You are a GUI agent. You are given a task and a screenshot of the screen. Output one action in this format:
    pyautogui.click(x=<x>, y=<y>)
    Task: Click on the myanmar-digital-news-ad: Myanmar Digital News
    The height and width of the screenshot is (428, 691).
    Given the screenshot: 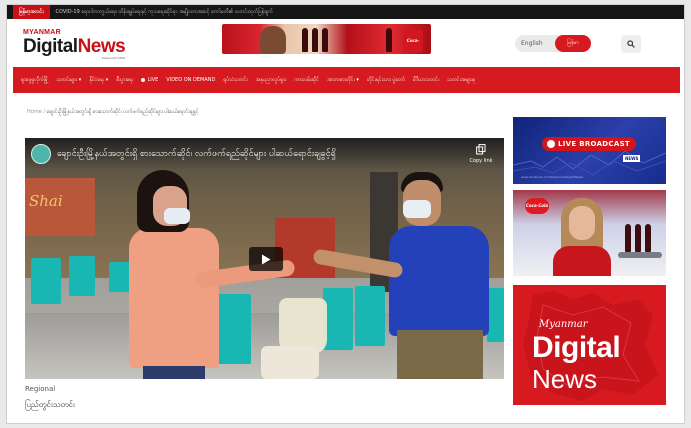 What is the action you would take?
    pyautogui.click(x=589, y=345)
    